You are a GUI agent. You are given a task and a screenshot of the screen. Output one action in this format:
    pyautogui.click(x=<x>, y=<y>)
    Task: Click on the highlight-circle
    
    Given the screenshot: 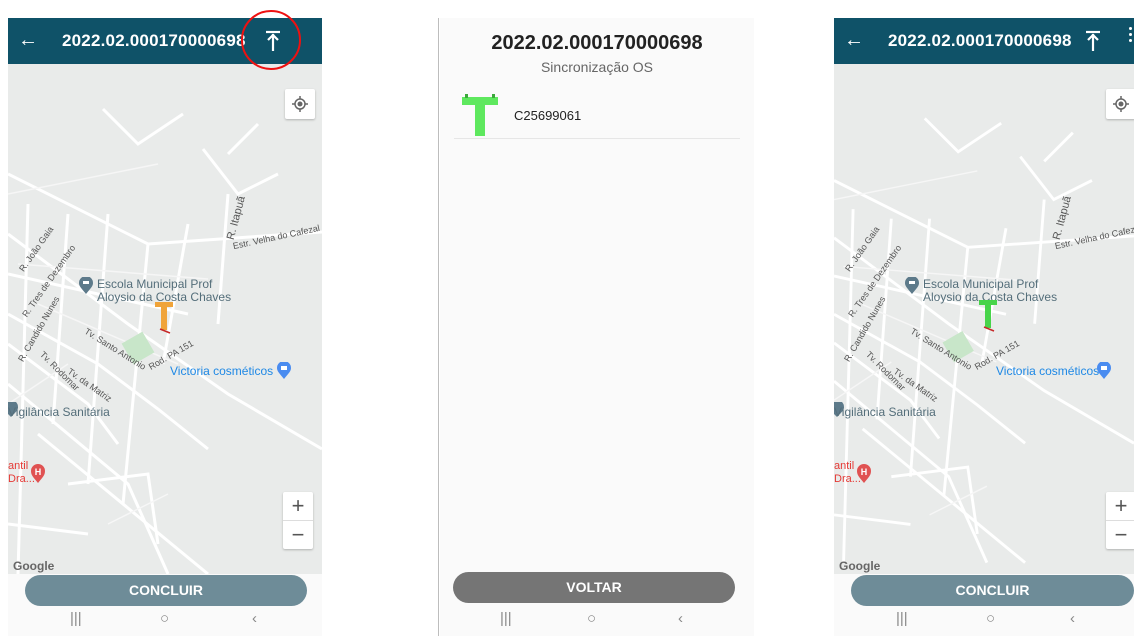 What is the action you would take?
    pyautogui.click(x=271, y=40)
    